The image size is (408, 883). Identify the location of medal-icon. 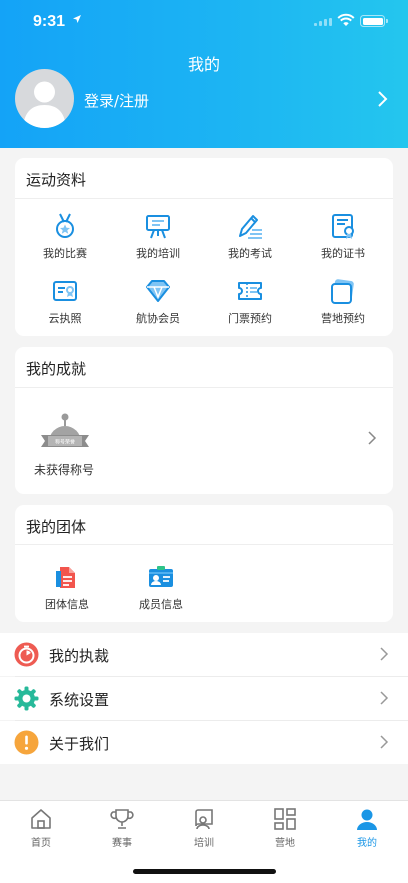
(65, 225).